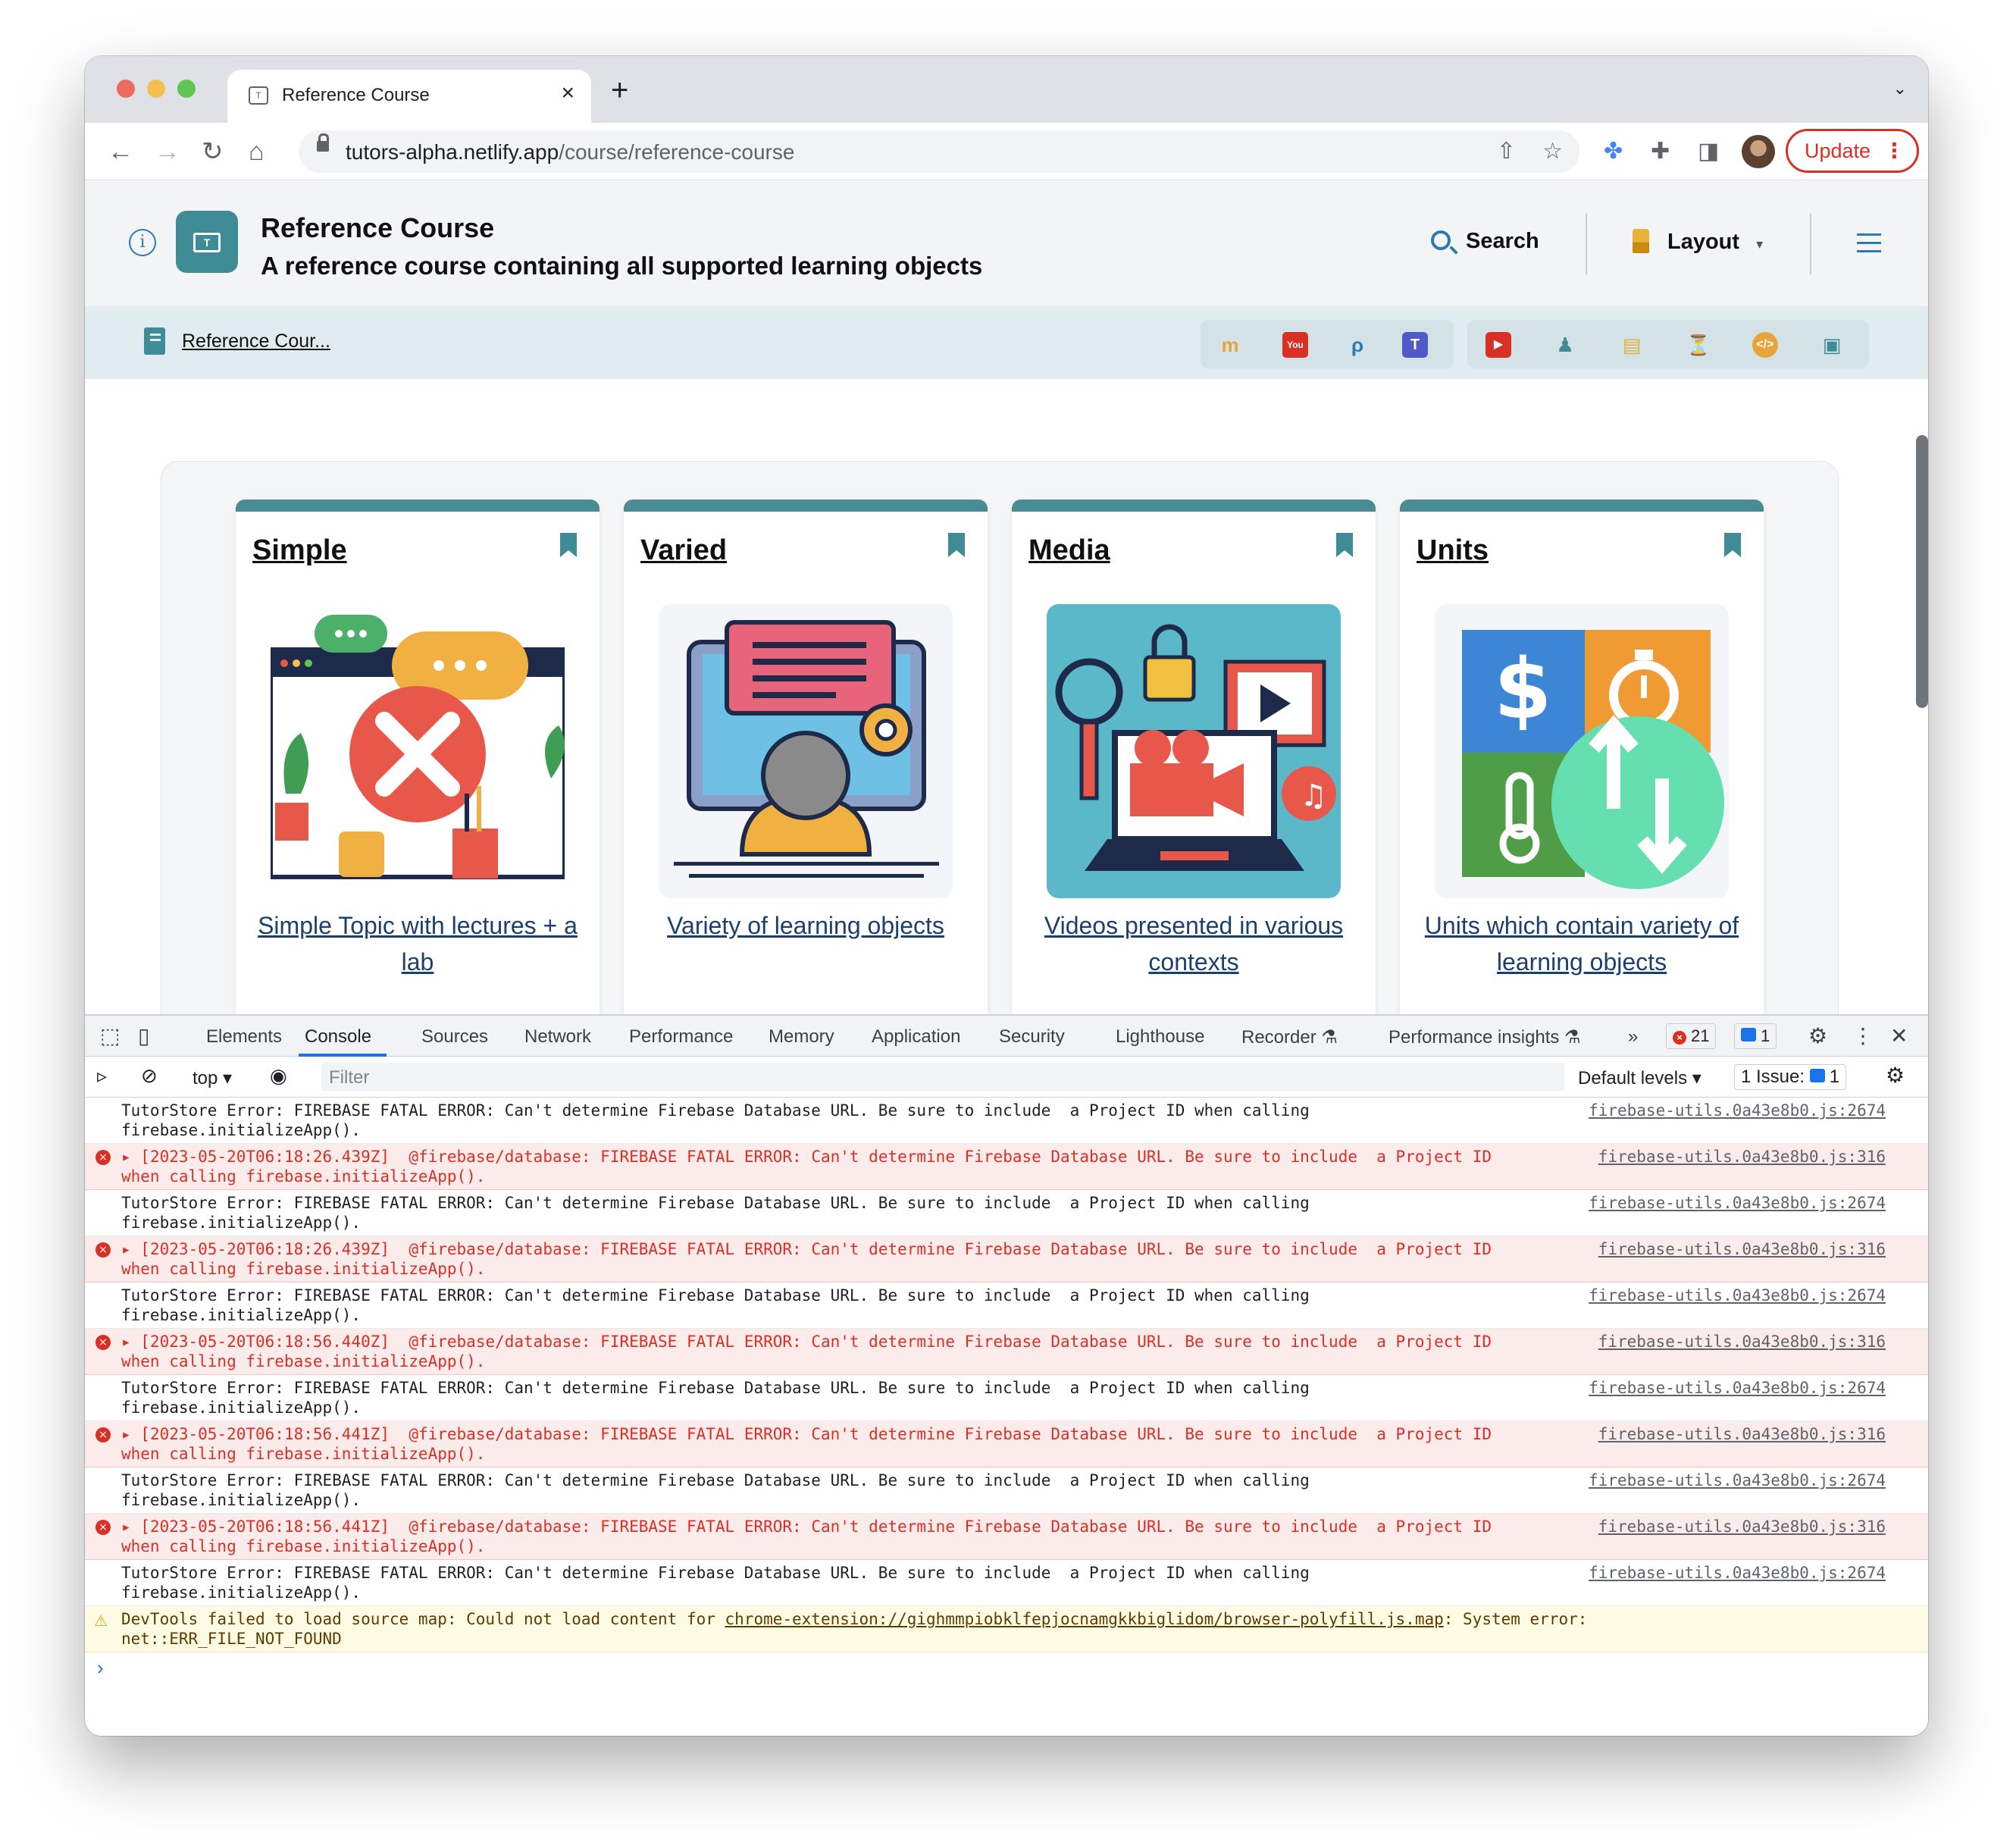  What do you see at coordinates (213, 151) in the screenshot?
I see `reload-icon: ↻` at bounding box center [213, 151].